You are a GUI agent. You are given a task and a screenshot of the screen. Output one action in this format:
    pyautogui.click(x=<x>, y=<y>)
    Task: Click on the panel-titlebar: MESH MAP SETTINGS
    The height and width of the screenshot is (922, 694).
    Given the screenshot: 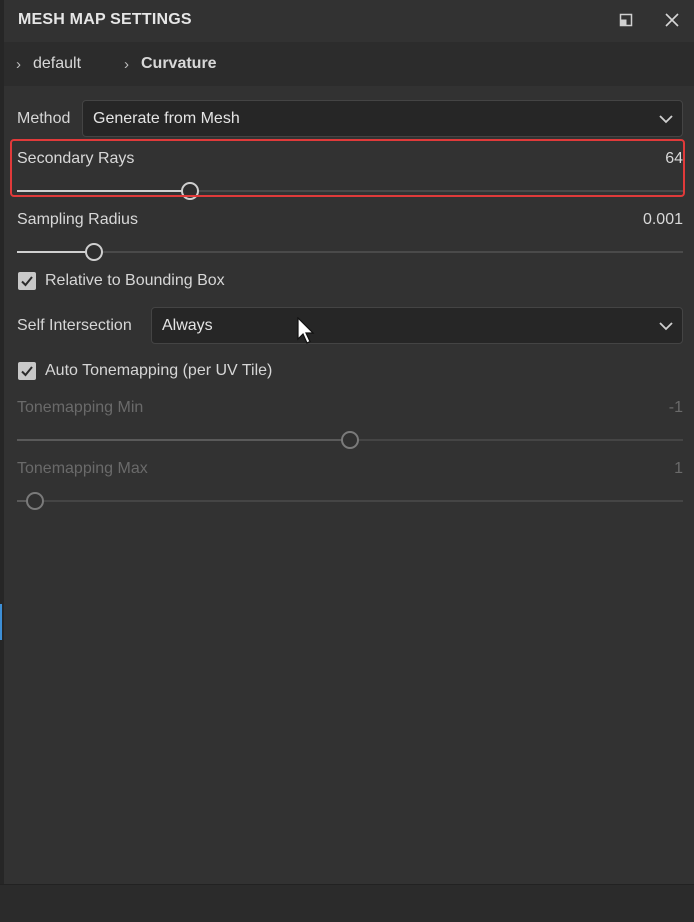 What is the action you would take?
    pyautogui.click(x=349, y=20)
    